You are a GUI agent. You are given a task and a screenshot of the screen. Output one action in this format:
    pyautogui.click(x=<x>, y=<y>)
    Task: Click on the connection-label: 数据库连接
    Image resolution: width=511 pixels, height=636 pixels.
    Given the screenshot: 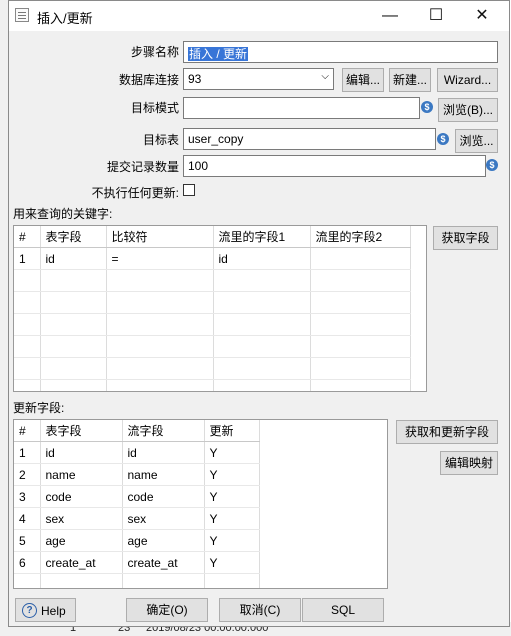 What is the action you would take?
    pyautogui.click(x=148, y=80)
    